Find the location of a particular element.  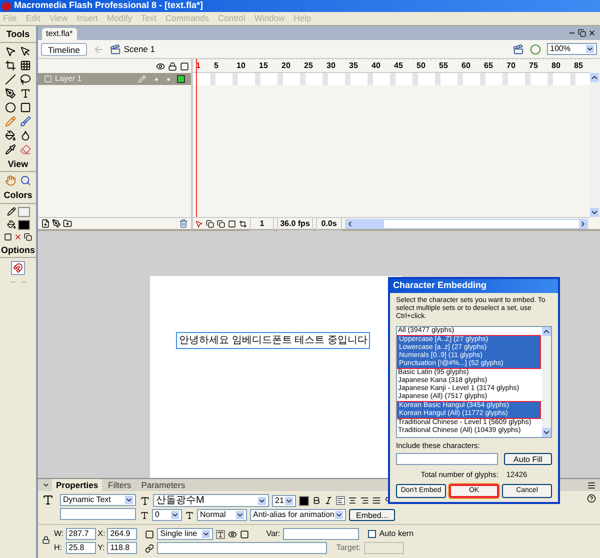

scene-icon is located at coordinates (115, 49).